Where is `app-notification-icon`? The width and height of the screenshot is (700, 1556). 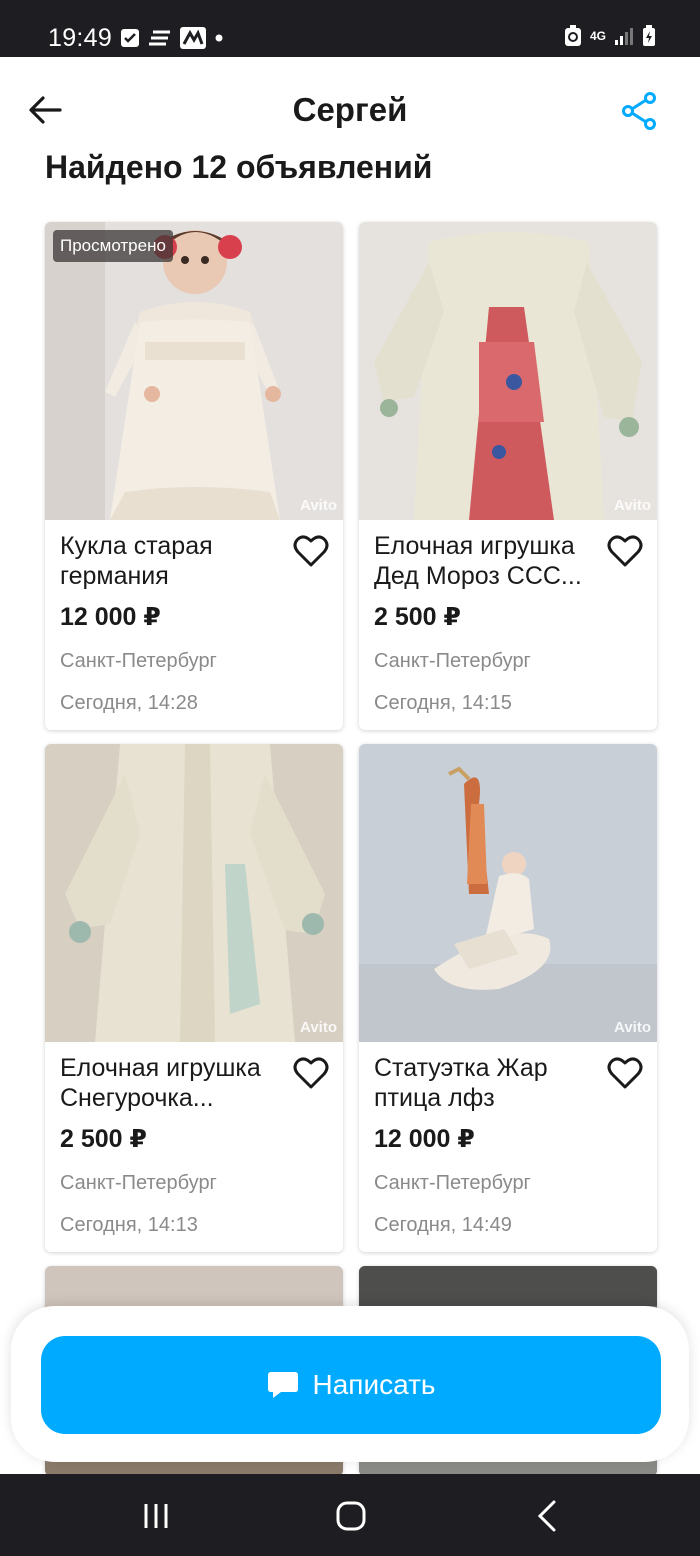
app-notification-icon is located at coordinates (193, 38).